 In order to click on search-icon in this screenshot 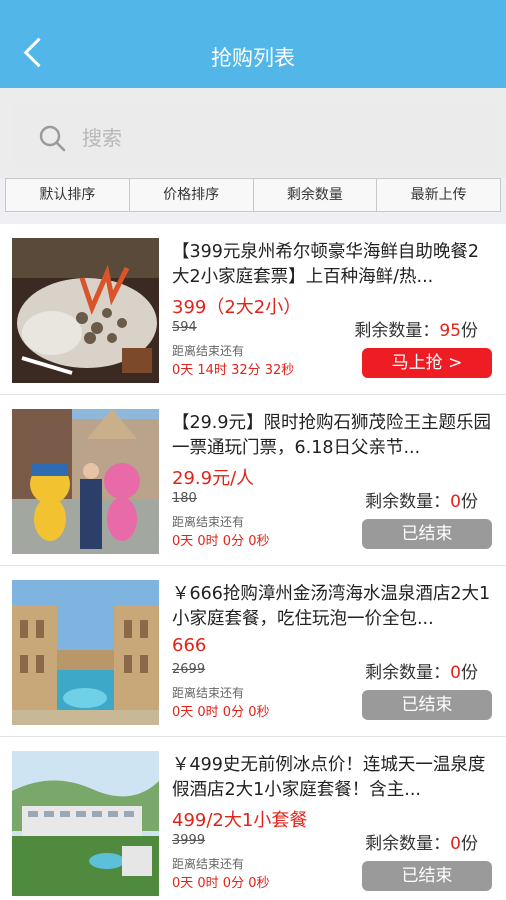, I will do `click(52, 138)`.